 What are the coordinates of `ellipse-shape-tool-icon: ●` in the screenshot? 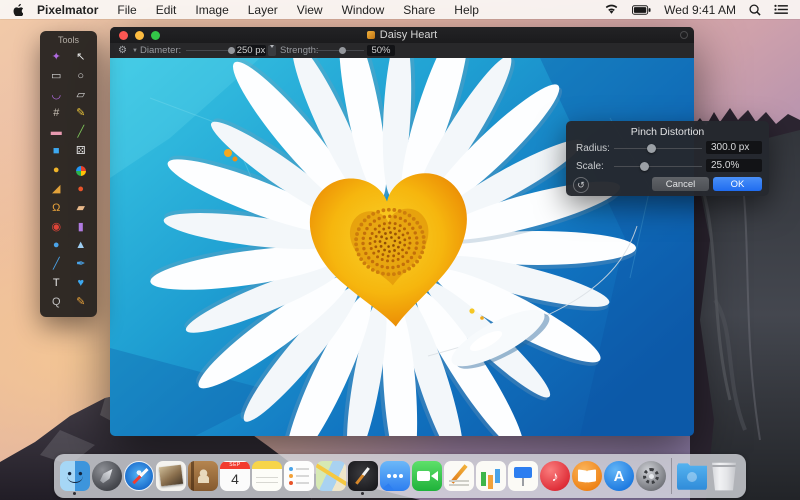 It's located at (56, 171).